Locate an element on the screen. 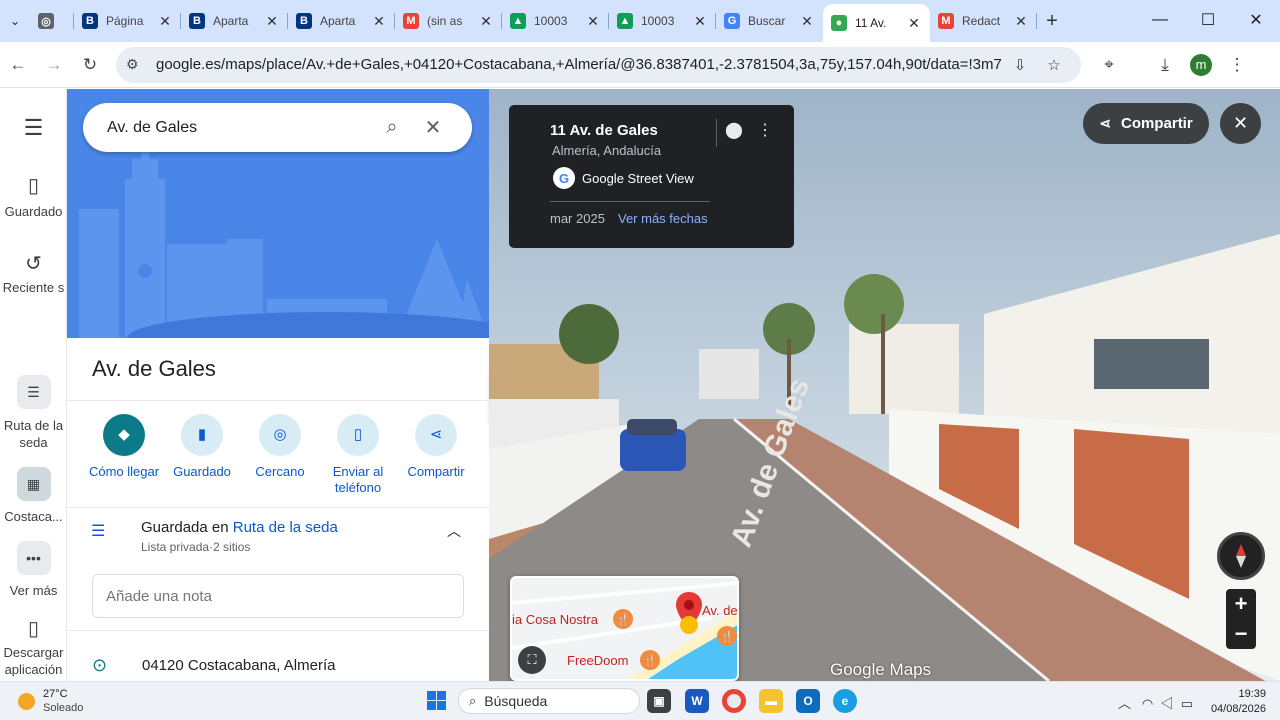  rail-download-app: ▯ Descargar aplicación is located at coordinates (33, 648).